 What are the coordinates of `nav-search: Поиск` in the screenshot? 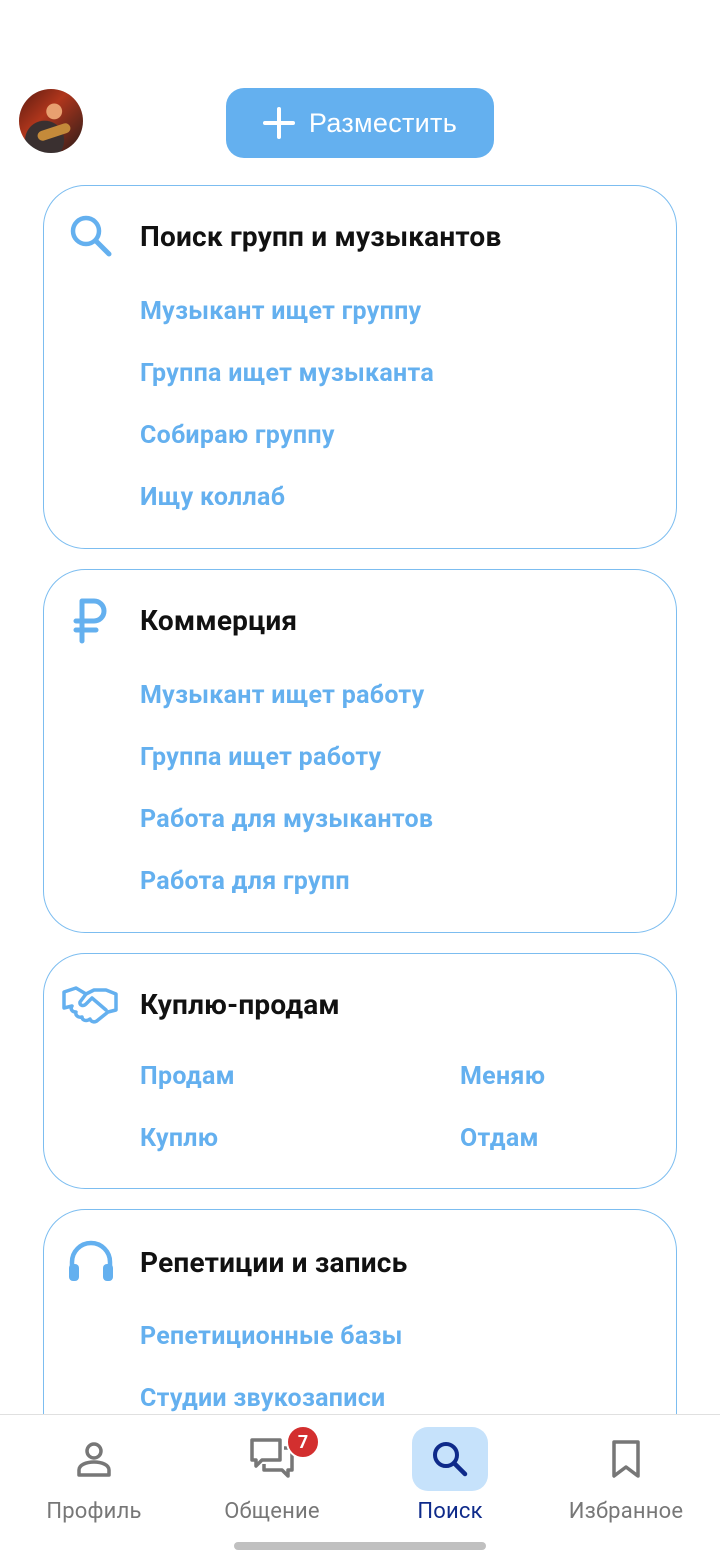 It's located at (450, 1480).